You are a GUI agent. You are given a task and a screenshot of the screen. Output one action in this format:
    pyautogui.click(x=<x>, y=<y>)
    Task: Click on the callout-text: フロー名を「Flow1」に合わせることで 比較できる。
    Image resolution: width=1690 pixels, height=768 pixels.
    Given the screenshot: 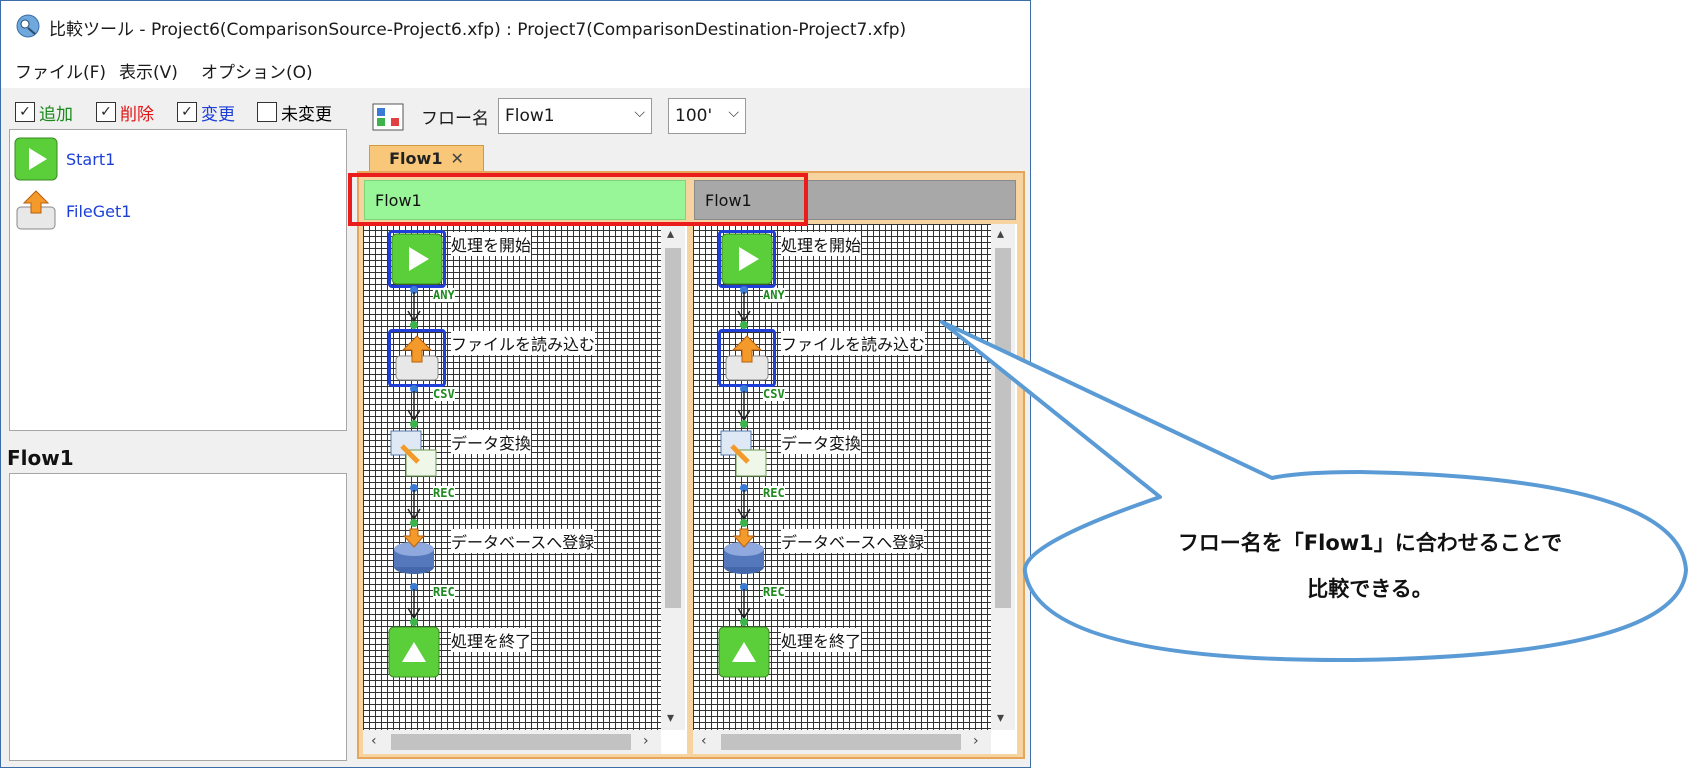 What is the action you would take?
    pyautogui.click(x=1370, y=566)
    